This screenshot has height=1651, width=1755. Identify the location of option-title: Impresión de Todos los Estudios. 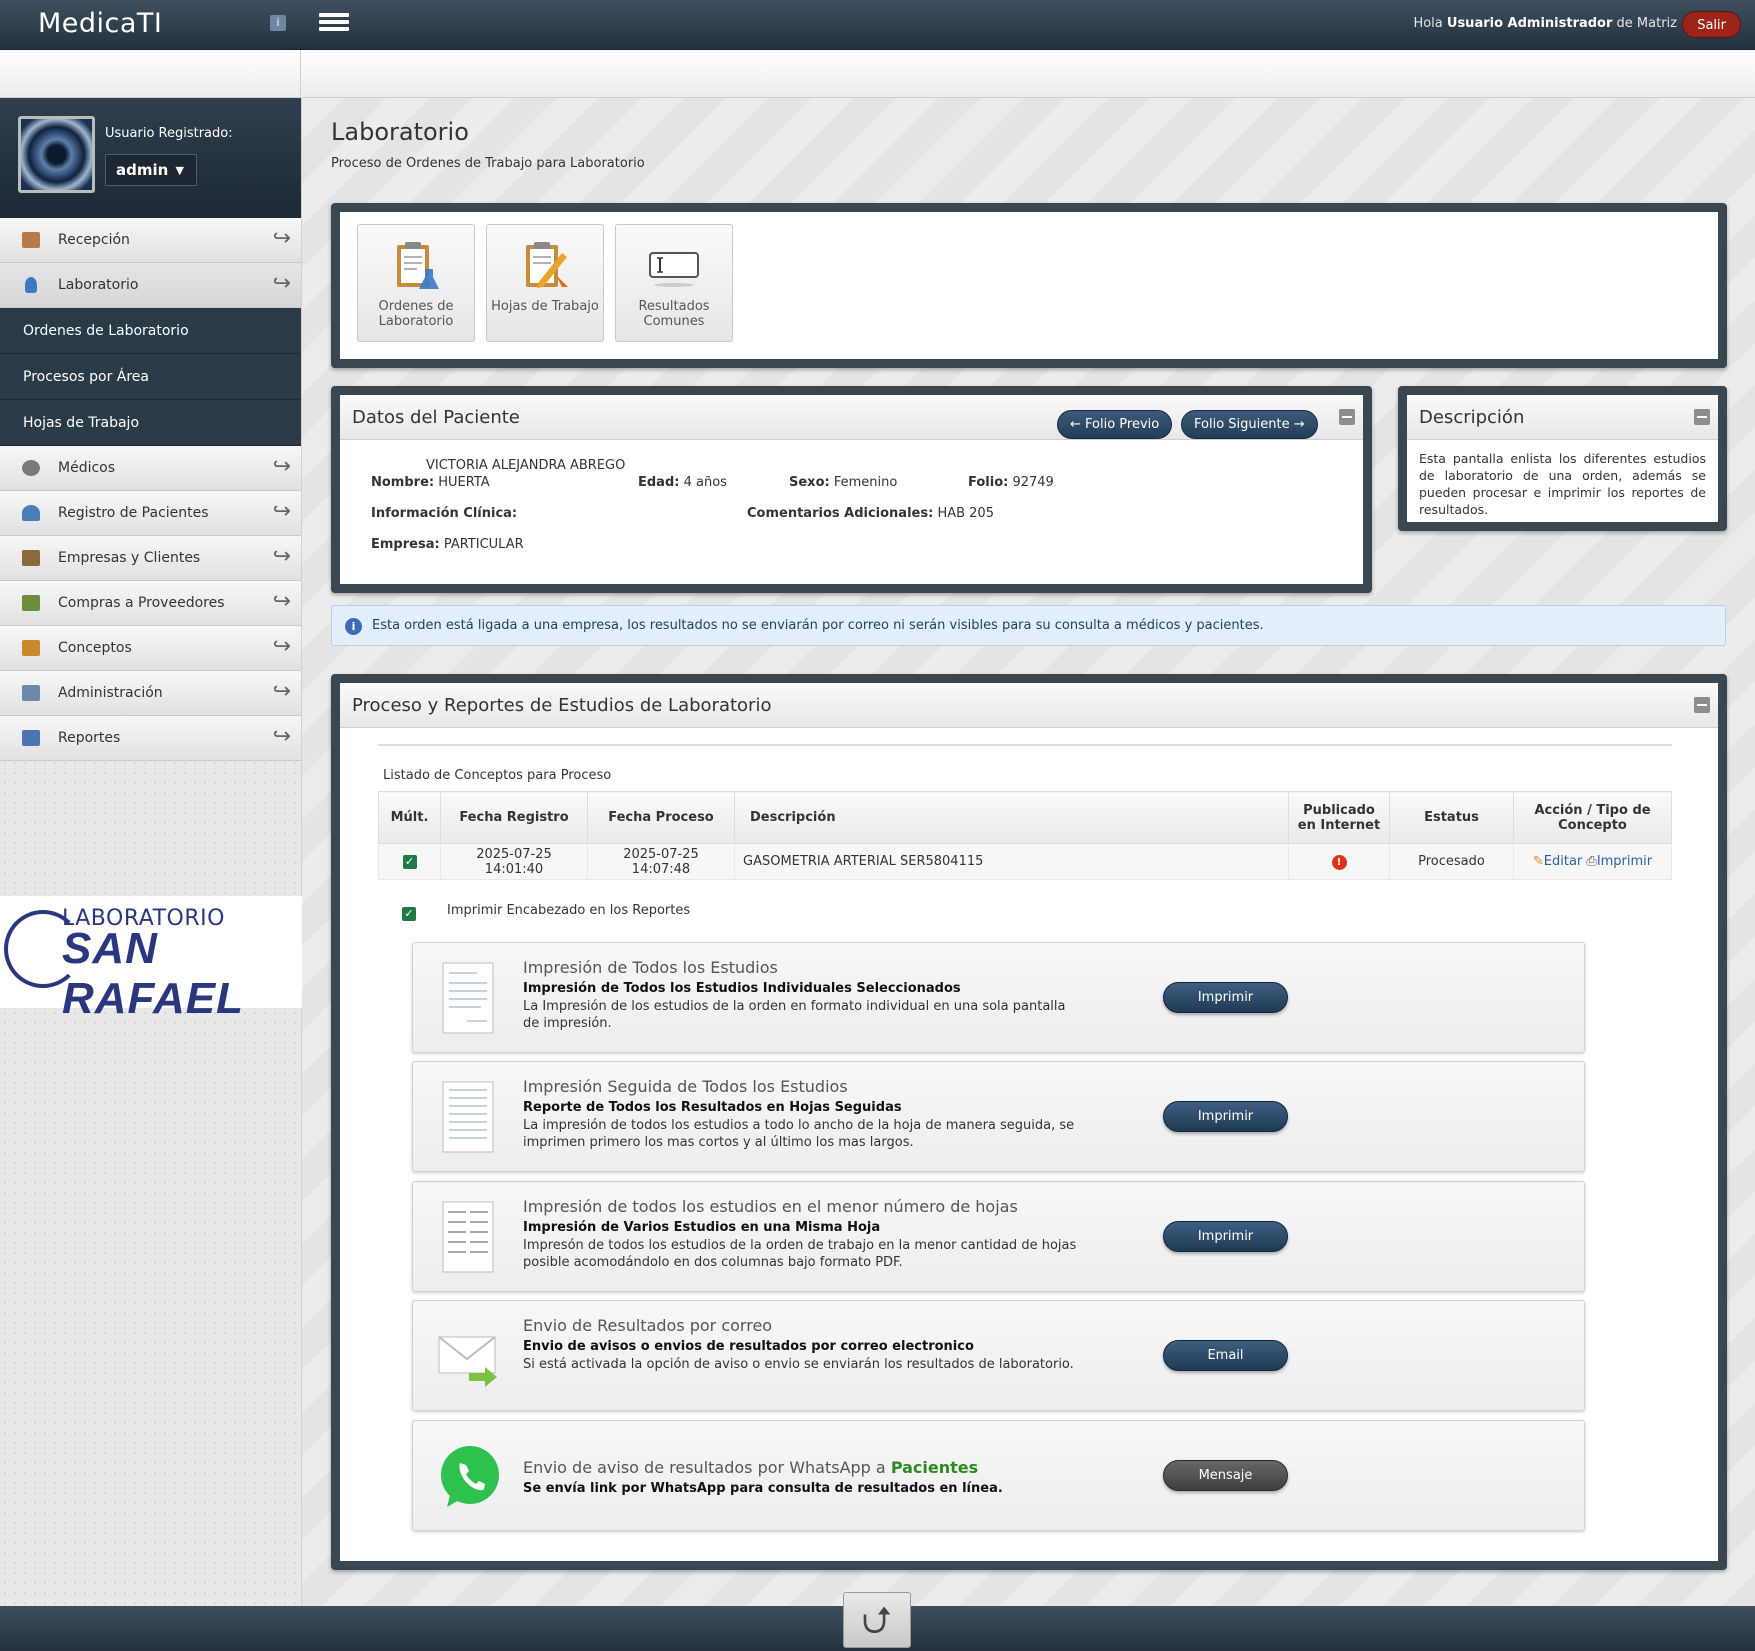
(650, 967).